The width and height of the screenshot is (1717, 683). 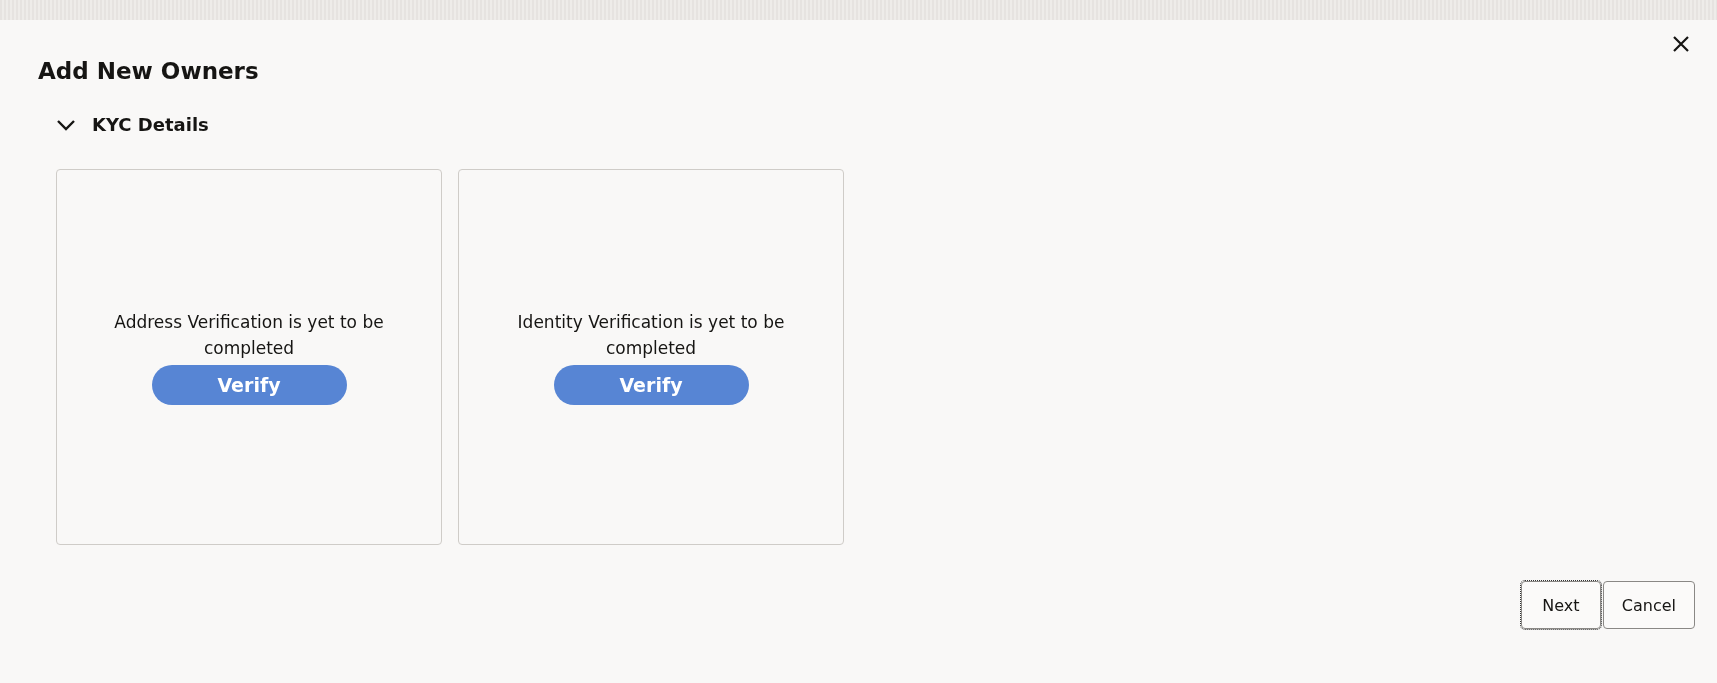 What do you see at coordinates (651, 335) in the screenshot?
I see `status-message: Identity Verification is yet to be completed` at bounding box center [651, 335].